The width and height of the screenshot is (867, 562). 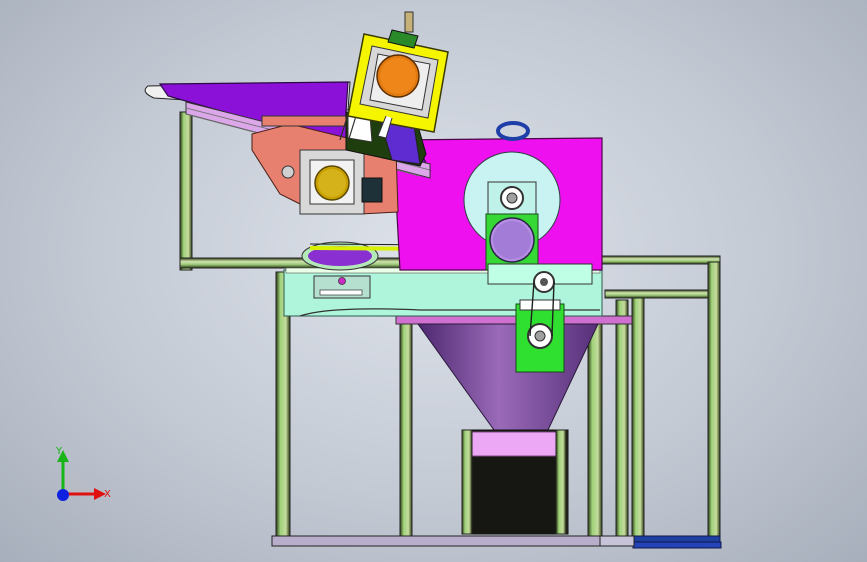 I want to click on x-axis-label: X, so click(x=107, y=494).